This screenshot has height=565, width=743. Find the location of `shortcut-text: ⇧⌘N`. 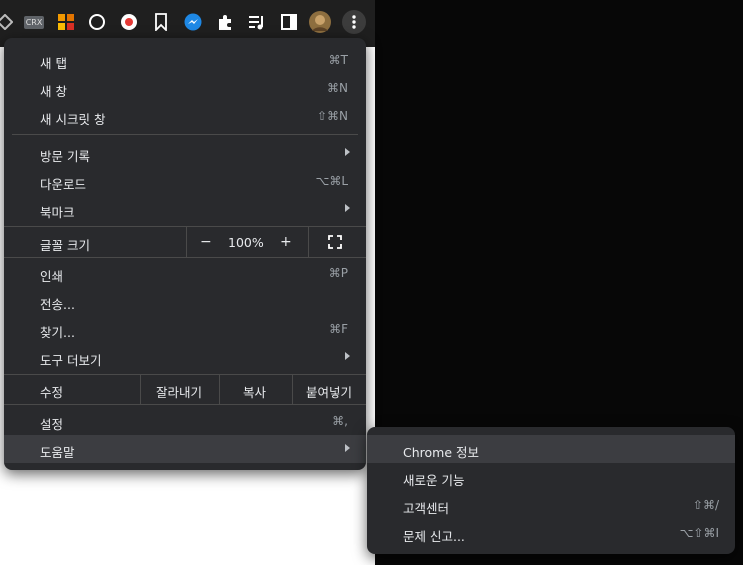

shortcut-text: ⇧⌘N is located at coordinates (332, 116).